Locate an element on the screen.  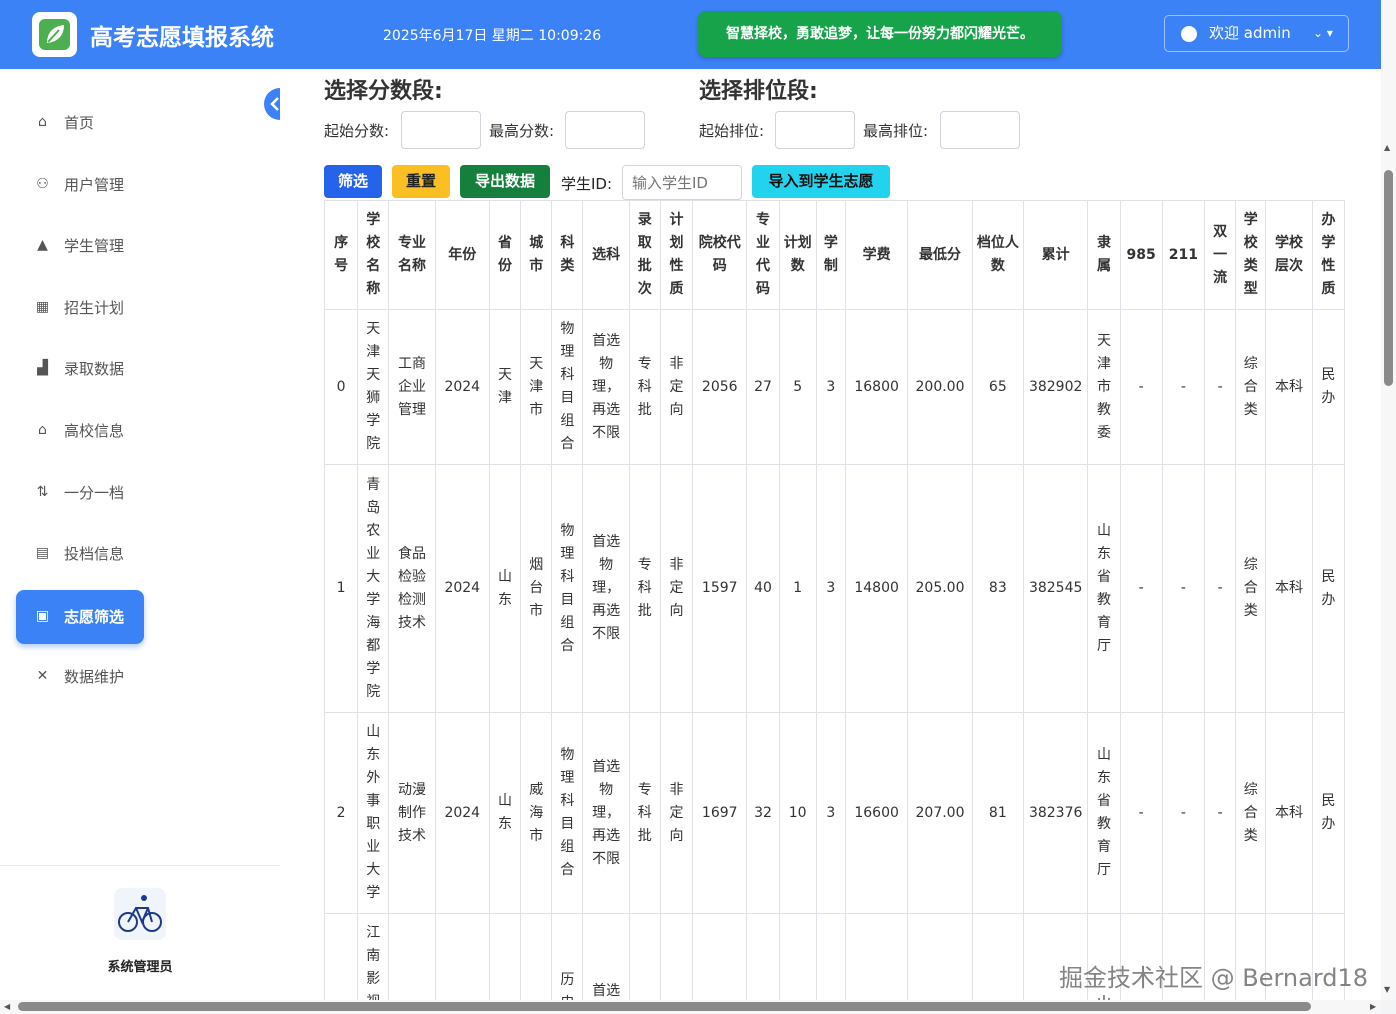
admin-name: 系统管理员 is located at coordinates (140, 967).